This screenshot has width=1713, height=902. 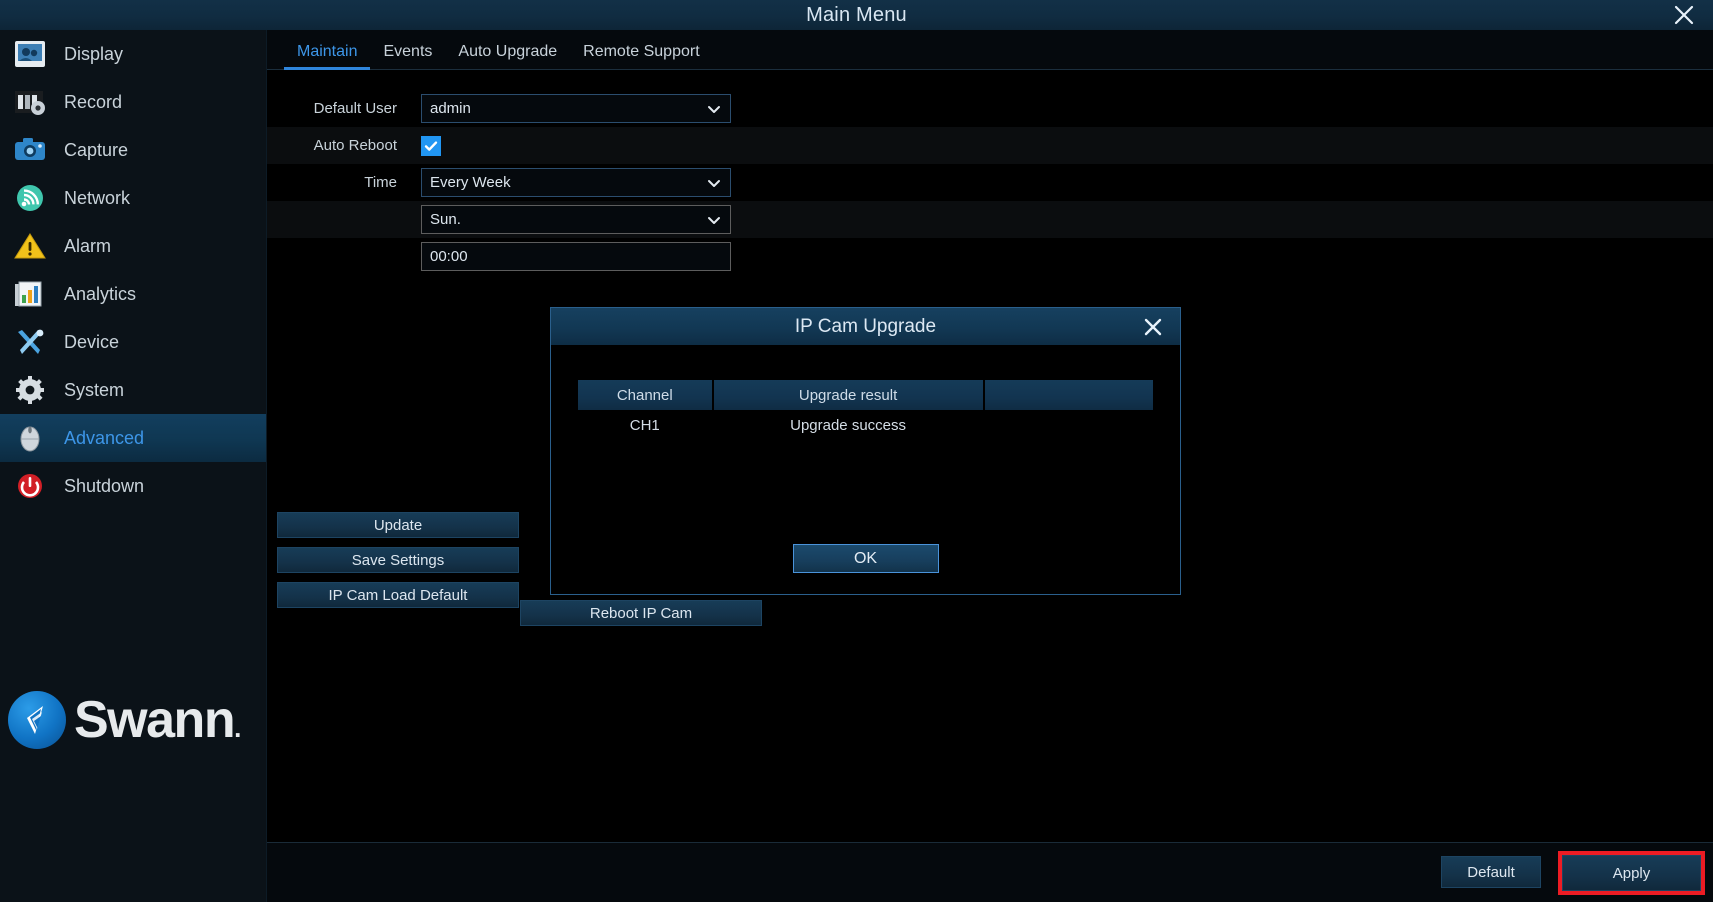 I want to click on cell-upgrade-result: Upgrade success, so click(x=848, y=425).